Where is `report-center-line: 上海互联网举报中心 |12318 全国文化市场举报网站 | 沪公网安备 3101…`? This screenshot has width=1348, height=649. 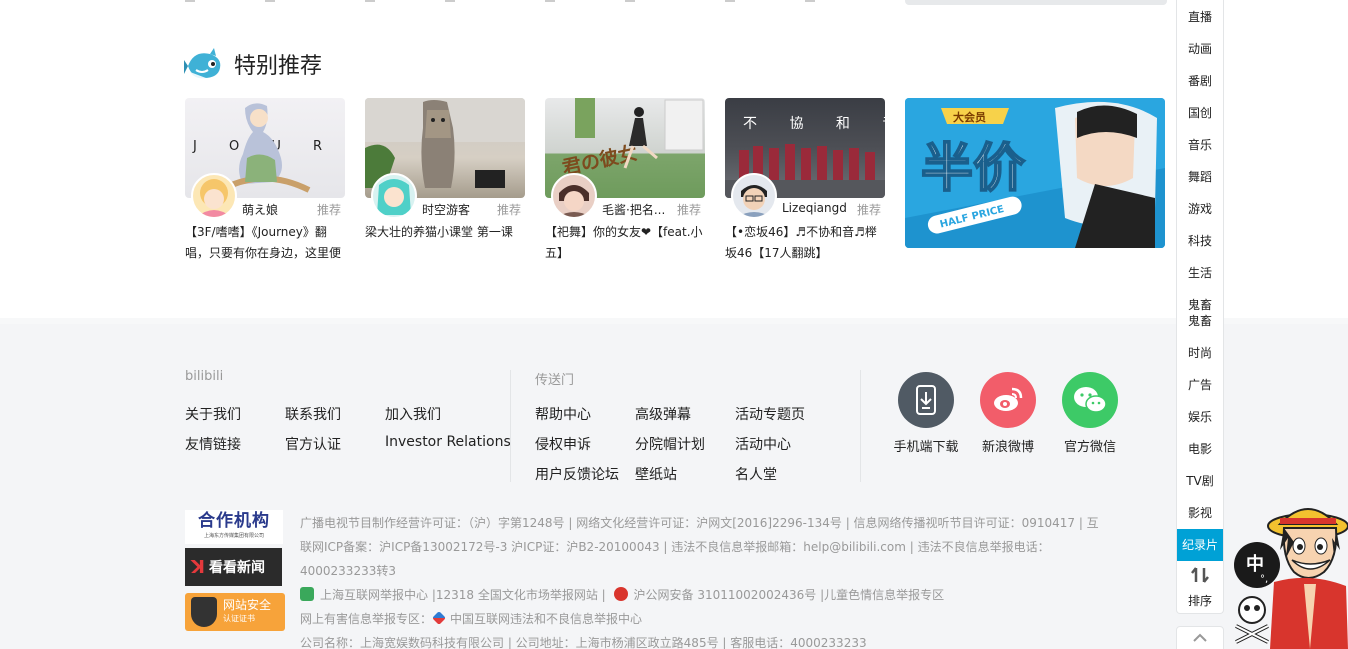 report-center-line: 上海互联网举报中心 |12318 全国文化市场举报网站 | 沪公网安备 3101… is located at coordinates (700, 595).